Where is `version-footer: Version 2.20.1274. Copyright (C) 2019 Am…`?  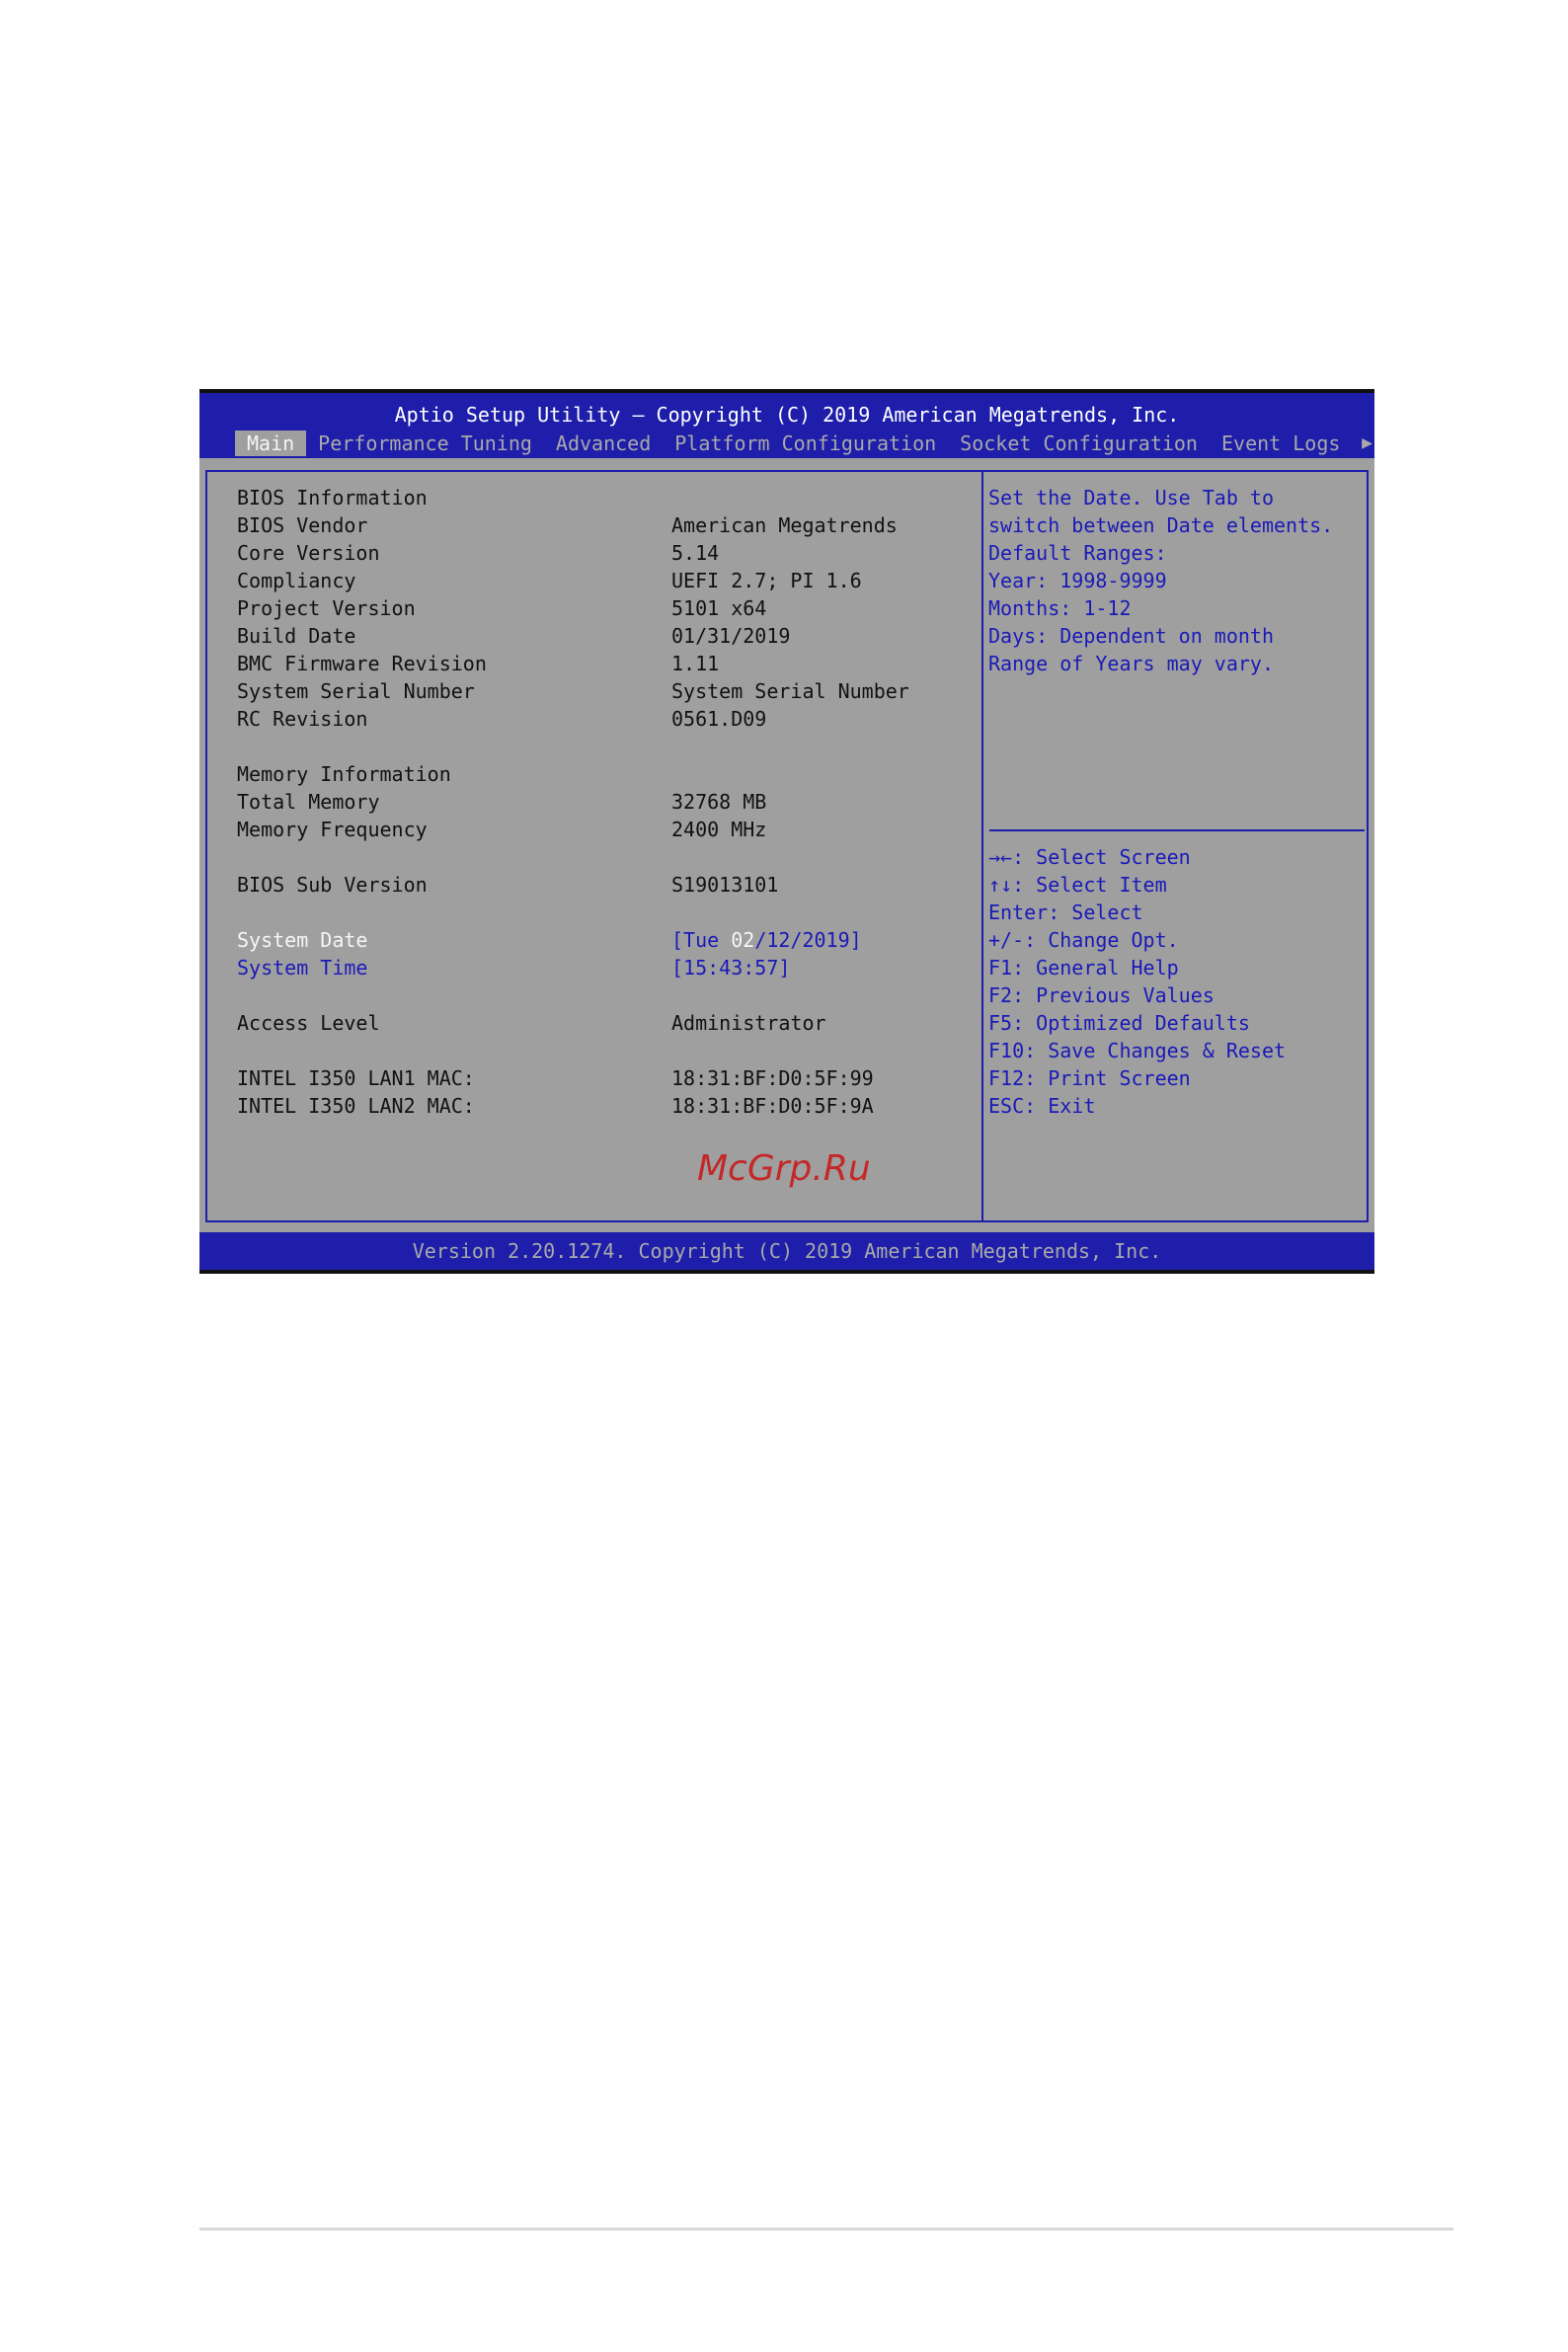 version-footer: Version 2.20.1274. Copyright (C) 2019 Am… is located at coordinates (786, 1251).